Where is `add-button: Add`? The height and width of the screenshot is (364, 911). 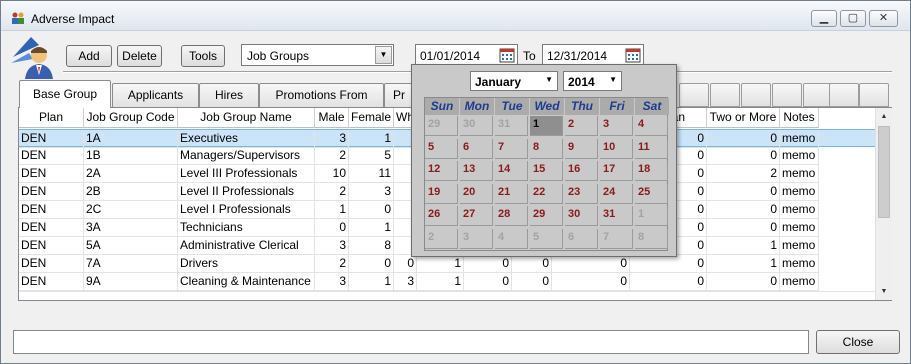
add-button: Add is located at coordinates (89, 56).